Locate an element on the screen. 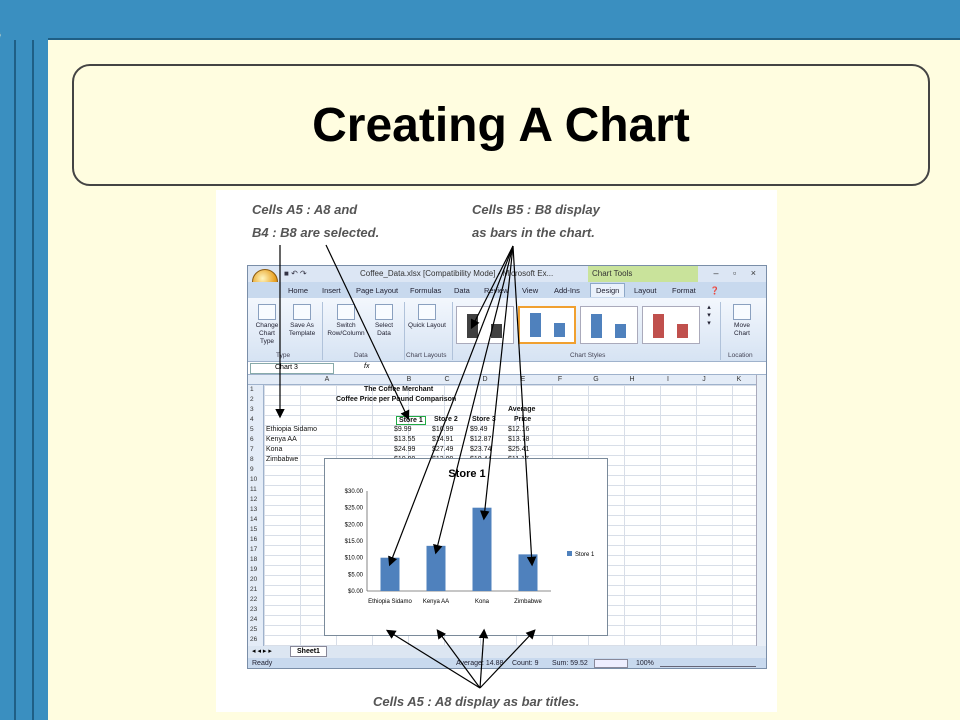 The height and width of the screenshot is (720, 960). column-header: D is located at coordinates (485, 379).